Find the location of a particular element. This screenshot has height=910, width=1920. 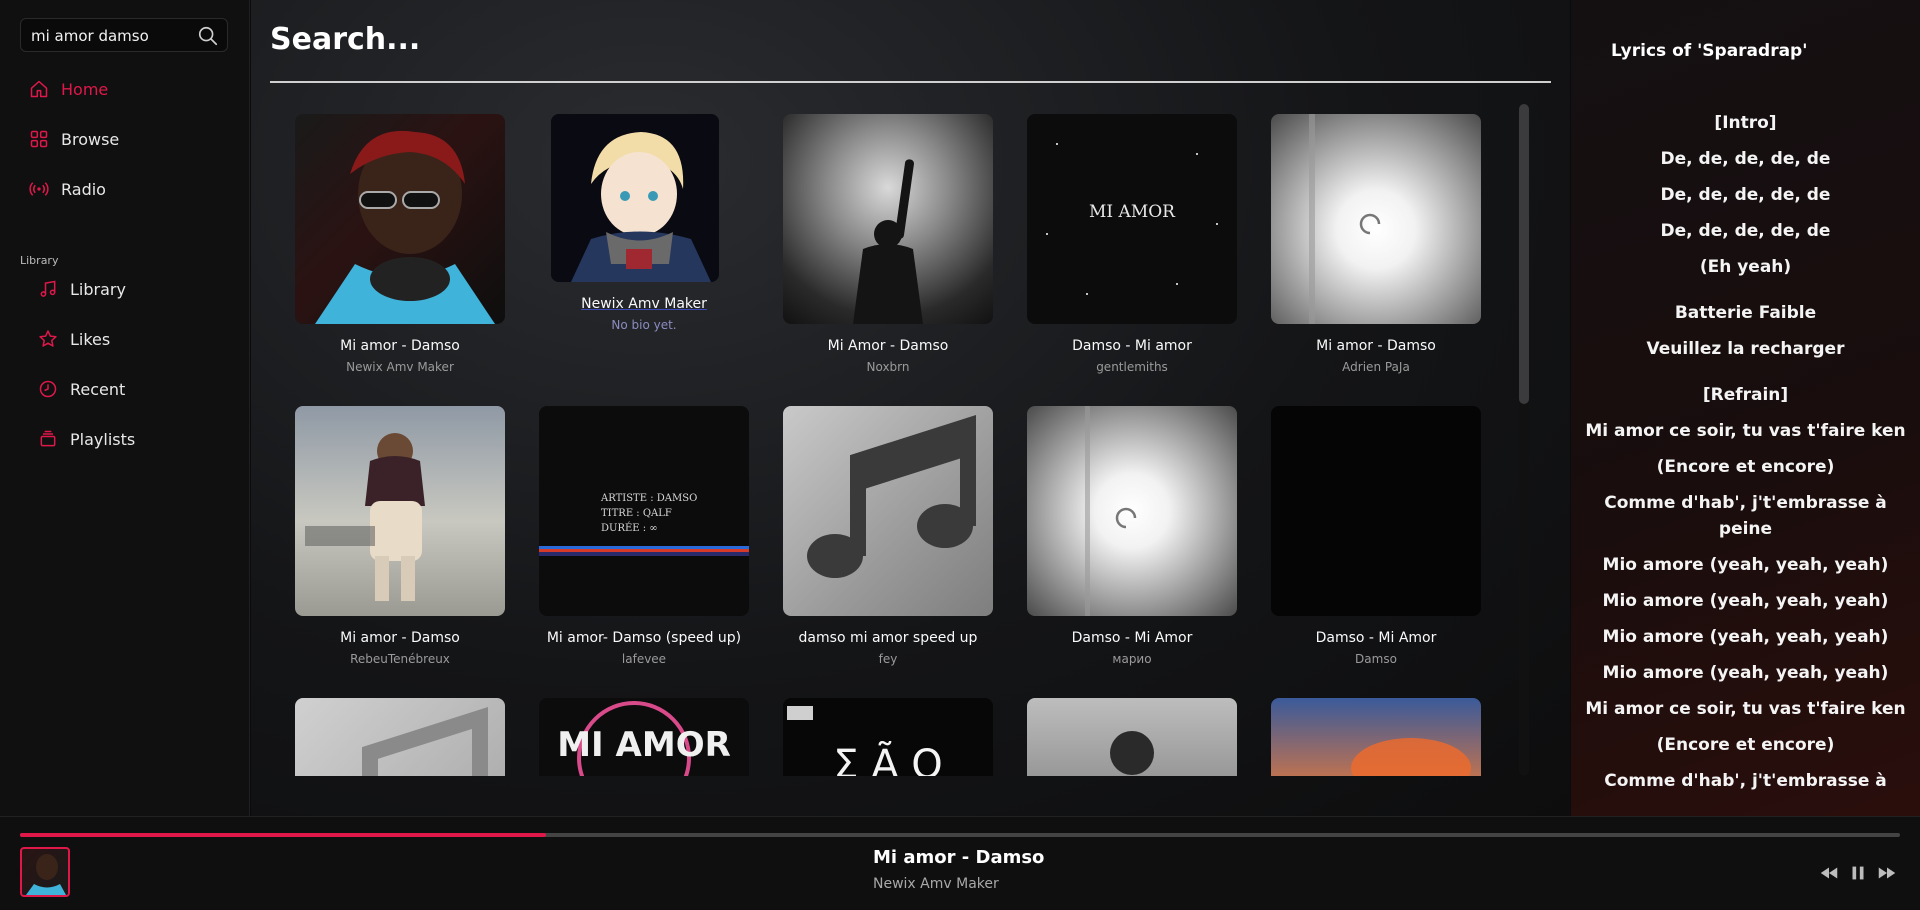

result-artist: Adrien PaJa is located at coordinates (1376, 367).